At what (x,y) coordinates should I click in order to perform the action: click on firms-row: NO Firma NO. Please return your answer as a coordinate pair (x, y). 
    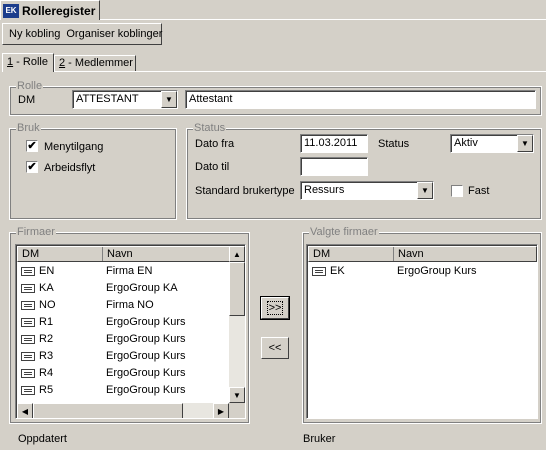
    Looking at the image, I should click on (123, 305).